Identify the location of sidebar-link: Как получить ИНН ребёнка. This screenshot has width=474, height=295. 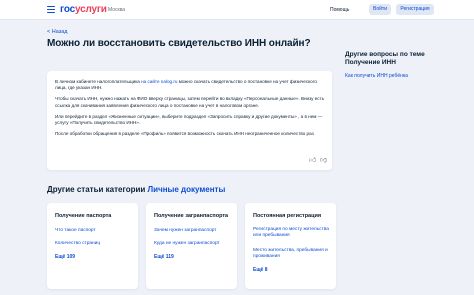
(400, 76).